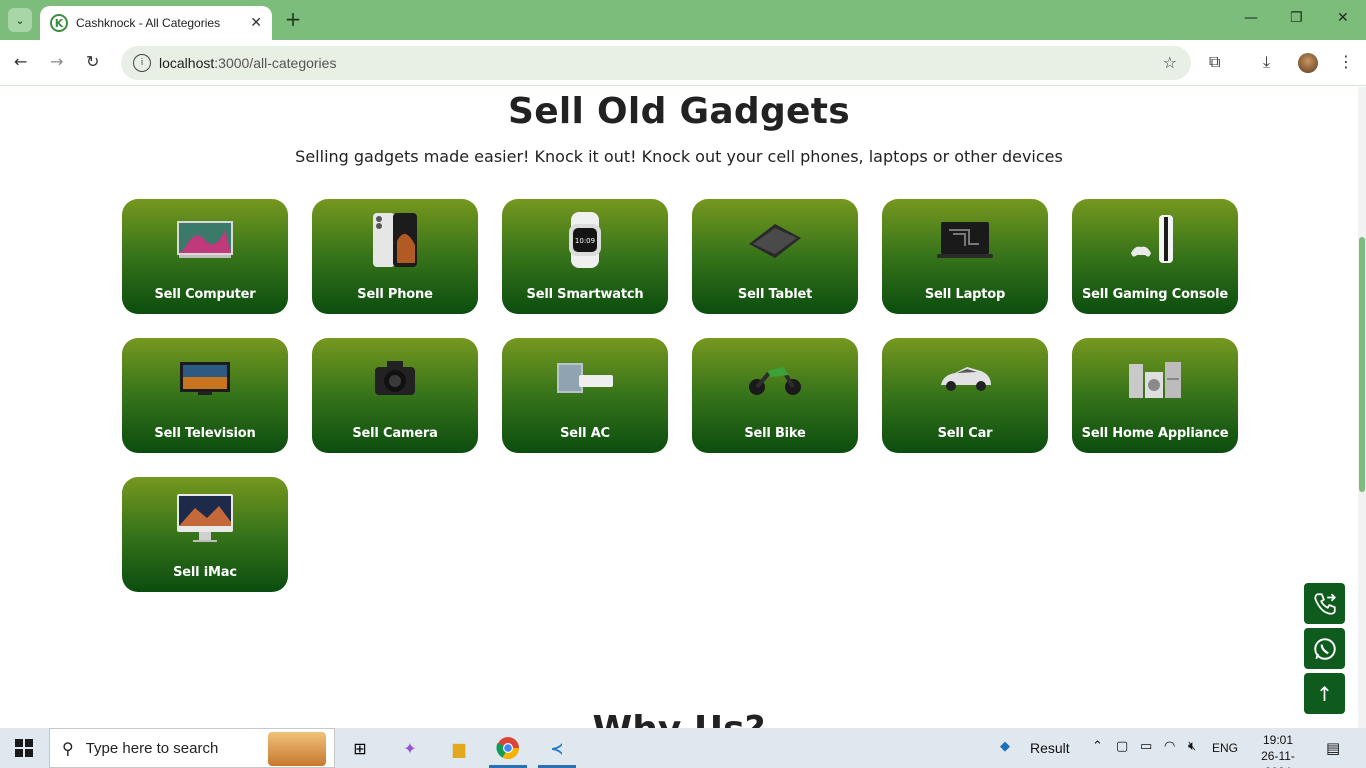 The height and width of the screenshot is (768, 1366). What do you see at coordinates (1214, 62) in the screenshot?
I see `extensions-icon: ⧉` at bounding box center [1214, 62].